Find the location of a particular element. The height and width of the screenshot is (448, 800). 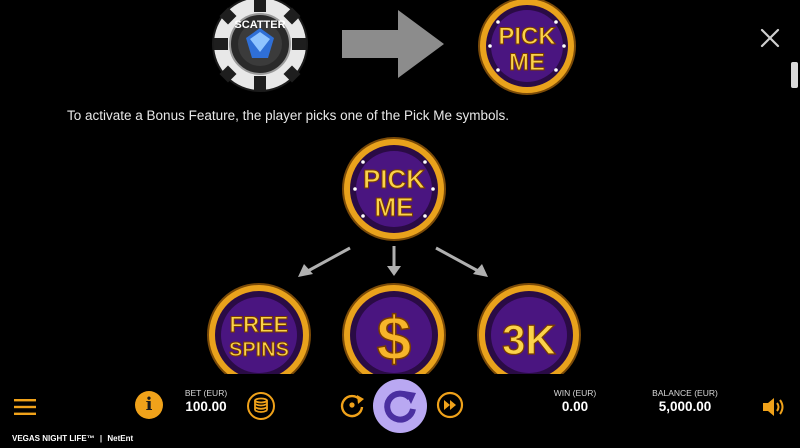

scrollbar-thumb is located at coordinates (794, 75).